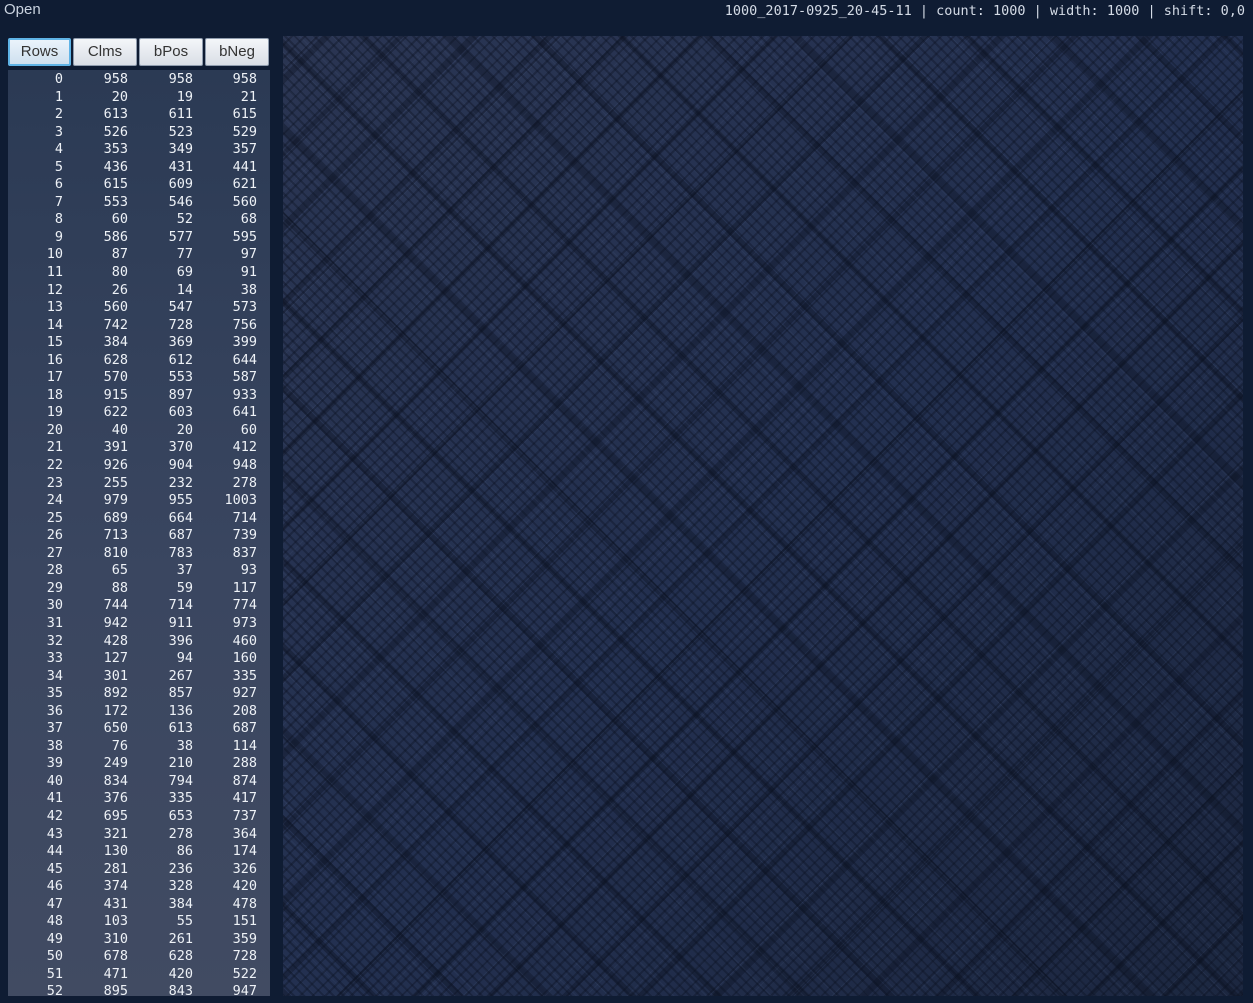 The image size is (1253, 1003). What do you see at coordinates (58, 184) in the screenshot?
I see `row-index: 6` at bounding box center [58, 184].